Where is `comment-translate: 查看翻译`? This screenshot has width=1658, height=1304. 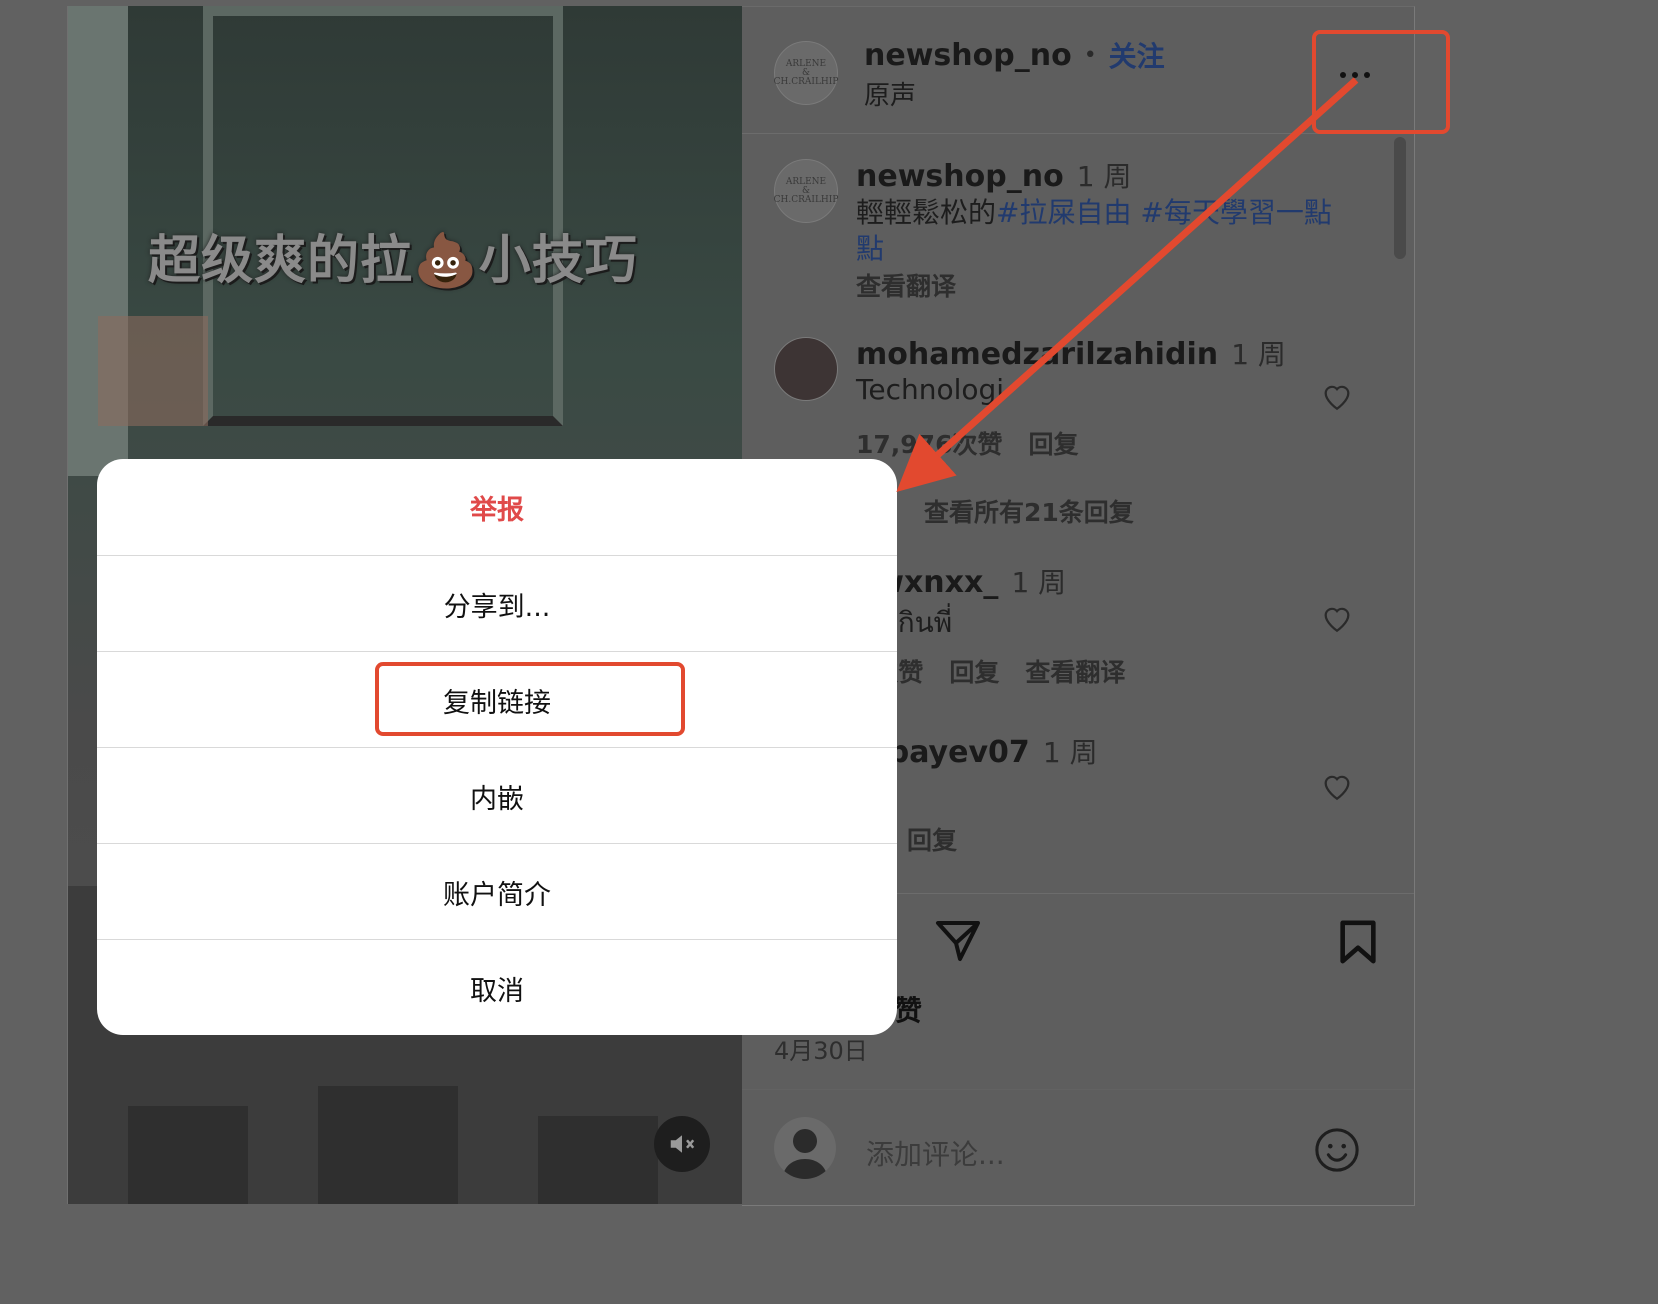 comment-translate: 查看翻译 is located at coordinates (1075, 671).